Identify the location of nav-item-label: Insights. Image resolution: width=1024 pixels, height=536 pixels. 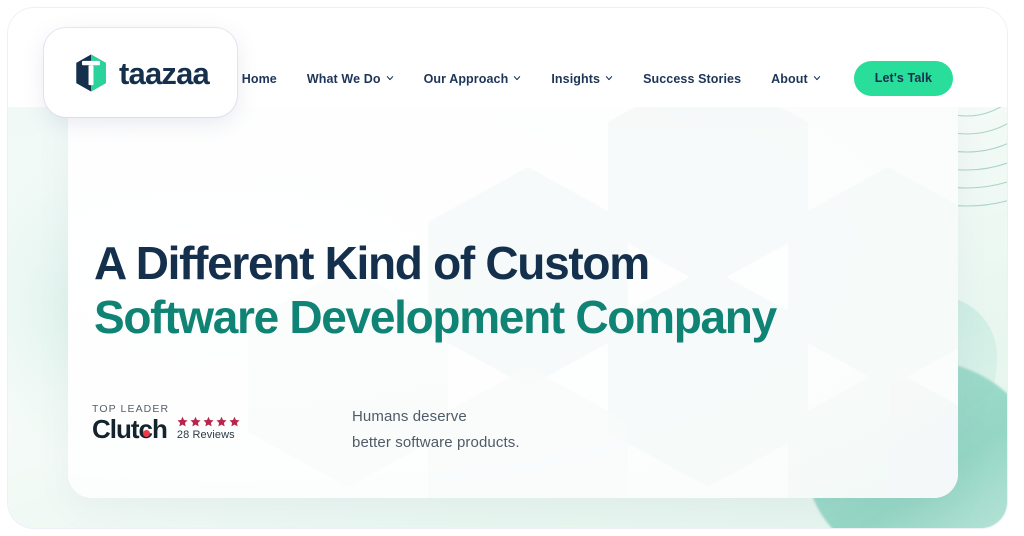
(576, 78).